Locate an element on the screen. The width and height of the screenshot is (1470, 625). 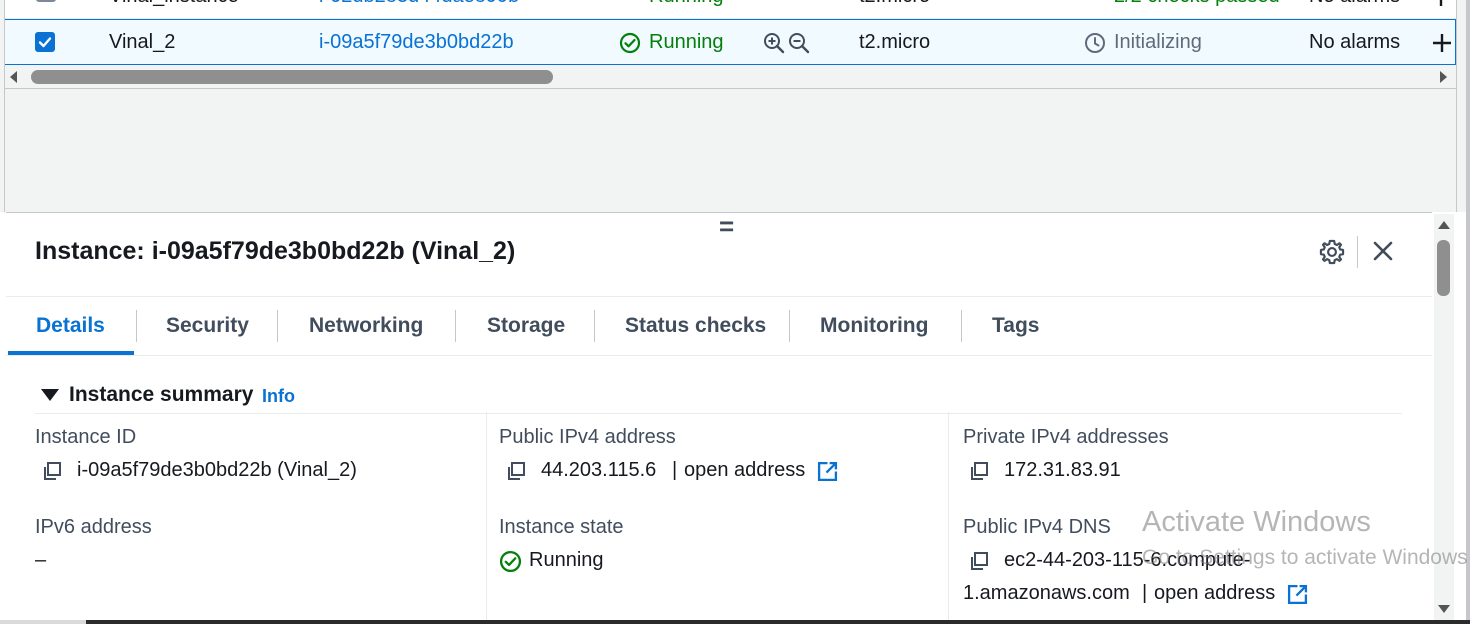
taskbar-edge-light is located at coordinates (43, 622).